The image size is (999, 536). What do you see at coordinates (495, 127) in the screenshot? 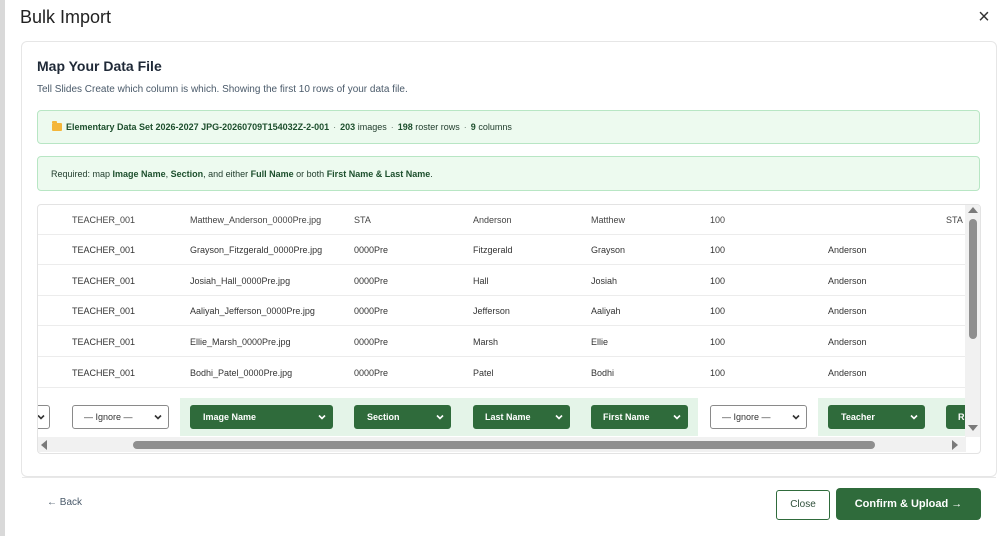
I see `columns-label: columns` at bounding box center [495, 127].